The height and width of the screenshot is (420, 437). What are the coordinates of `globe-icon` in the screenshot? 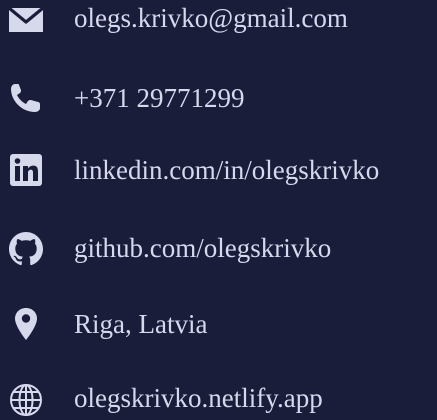 It's located at (26, 400).